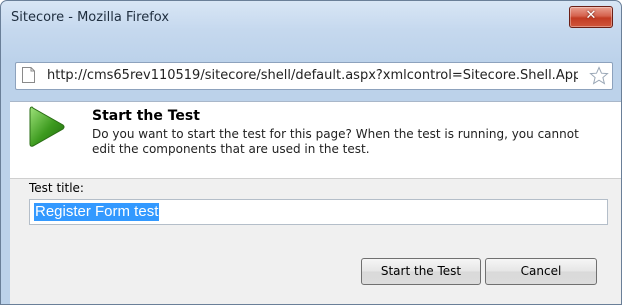 Image resolution: width=622 pixels, height=305 pixels. I want to click on close-button: ✕, so click(591, 17).